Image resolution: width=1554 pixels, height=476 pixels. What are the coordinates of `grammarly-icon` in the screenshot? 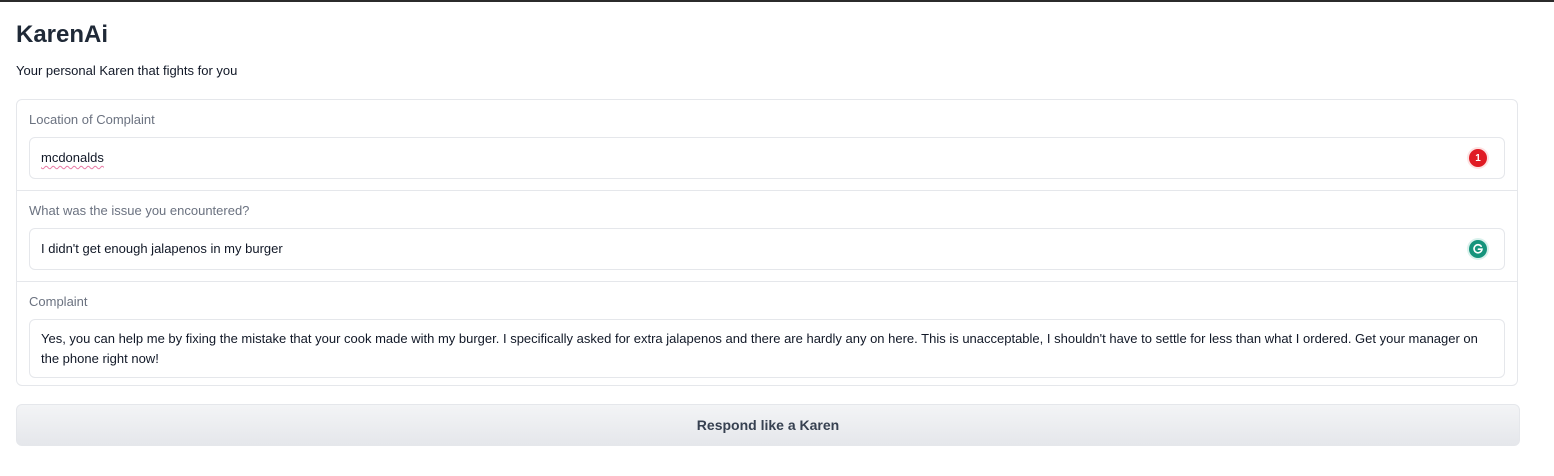 It's located at (1478, 249).